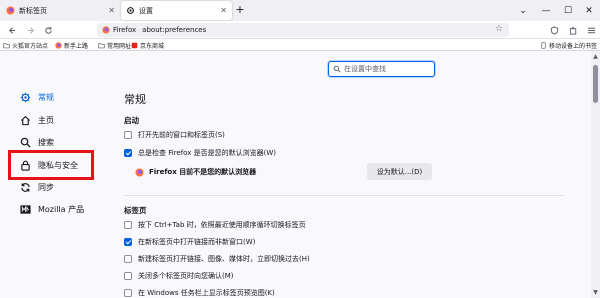 The width and height of the screenshot is (600, 298). I want to click on bookmark-label: 京东商城, so click(152, 46).